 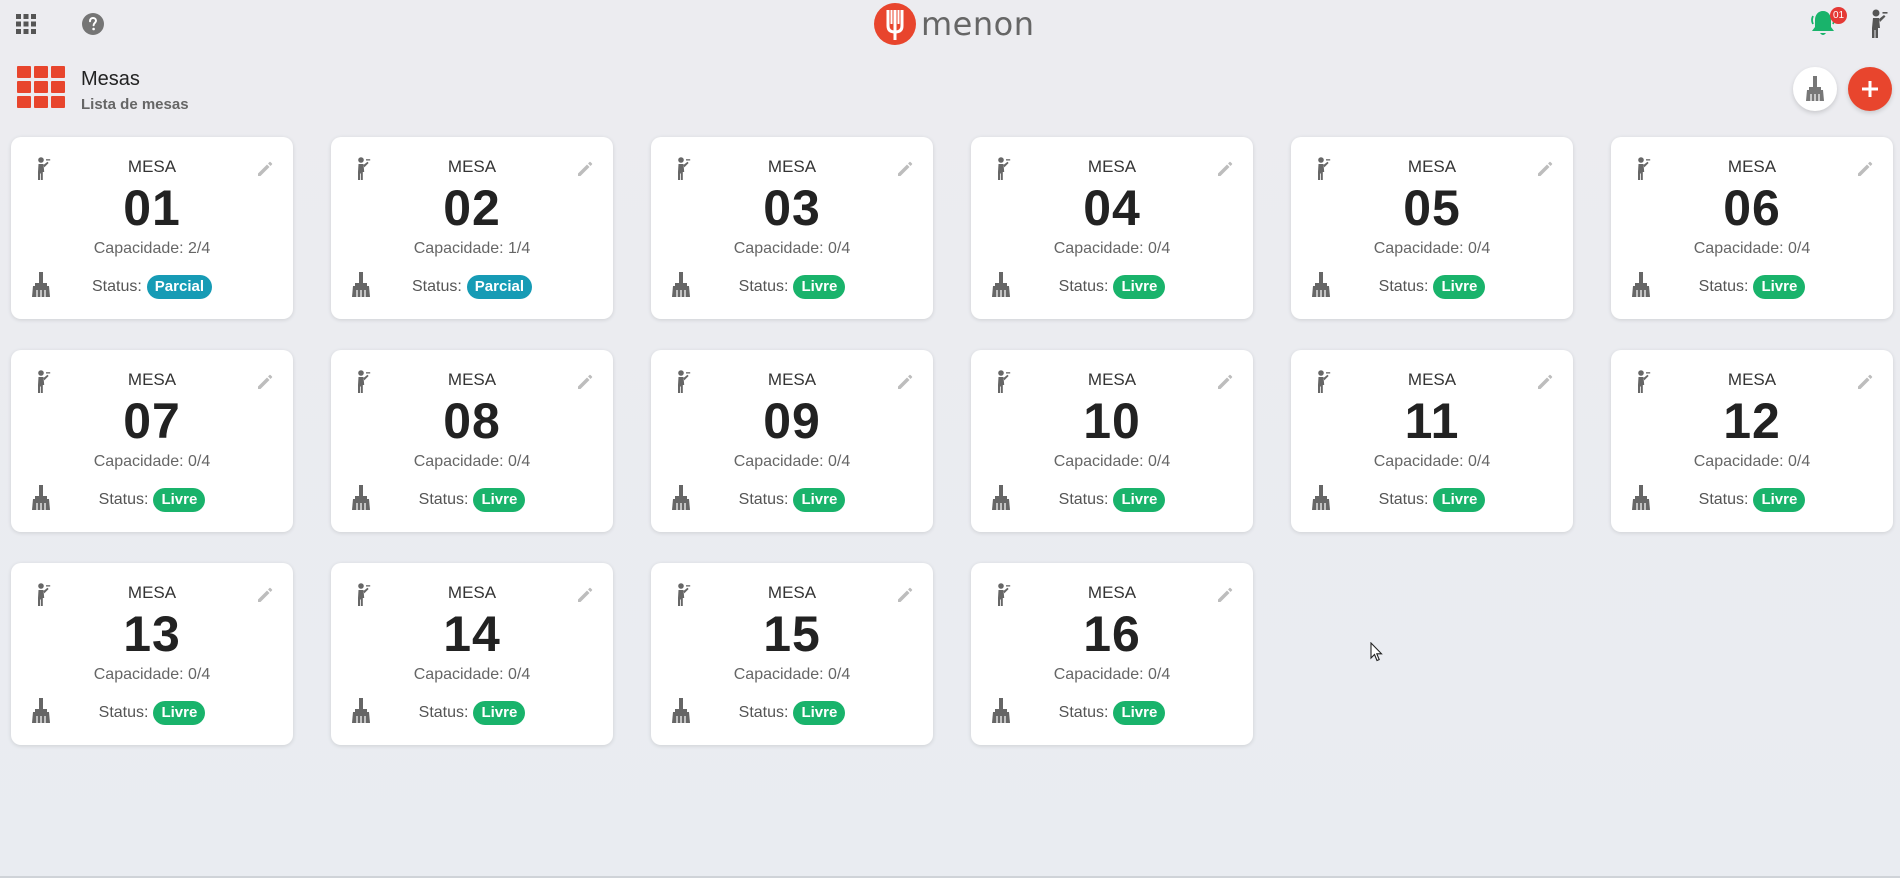 I want to click on table-number: 03, so click(x=792, y=208).